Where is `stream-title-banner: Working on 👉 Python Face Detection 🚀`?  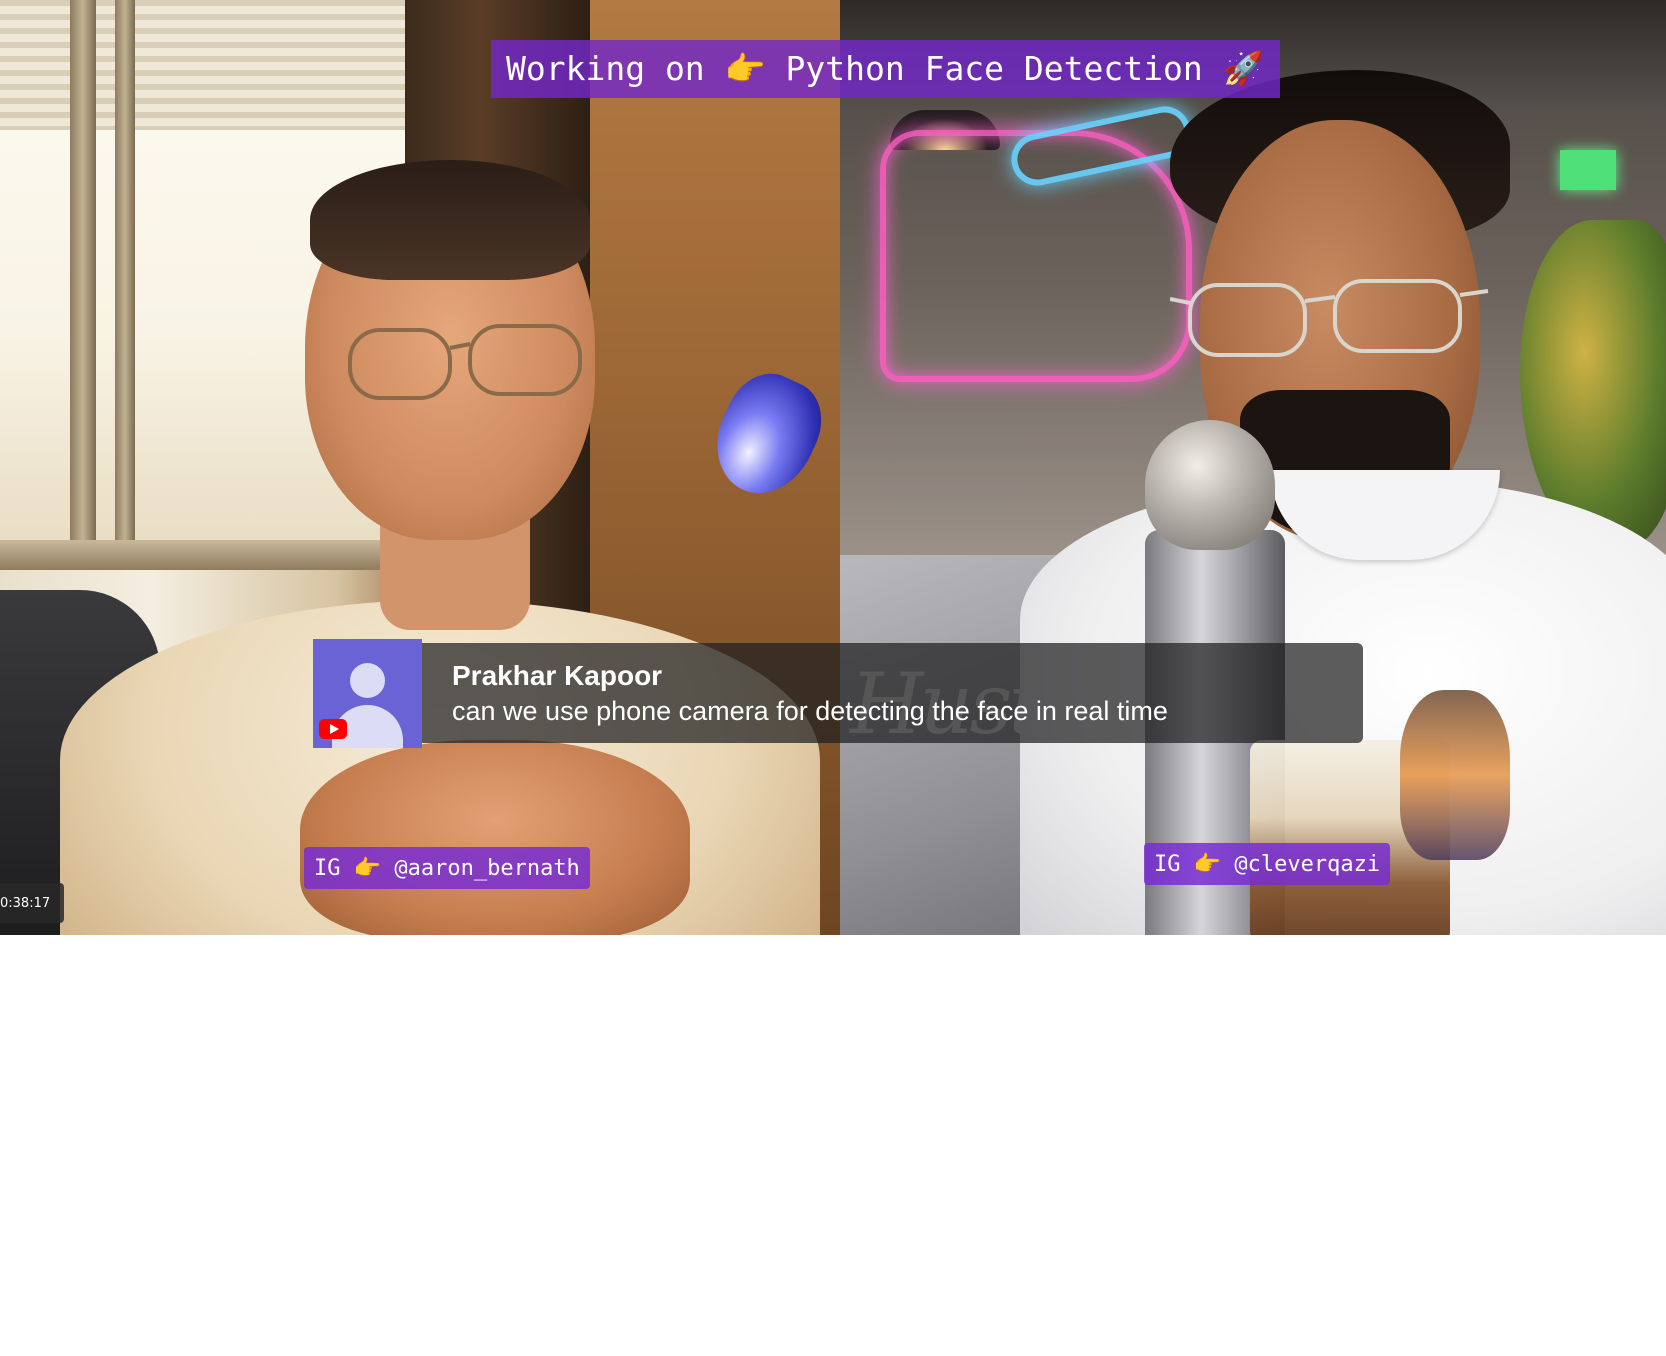 stream-title-banner: Working on 👉 Python Face Detection 🚀 is located at coordinates (885, 69).